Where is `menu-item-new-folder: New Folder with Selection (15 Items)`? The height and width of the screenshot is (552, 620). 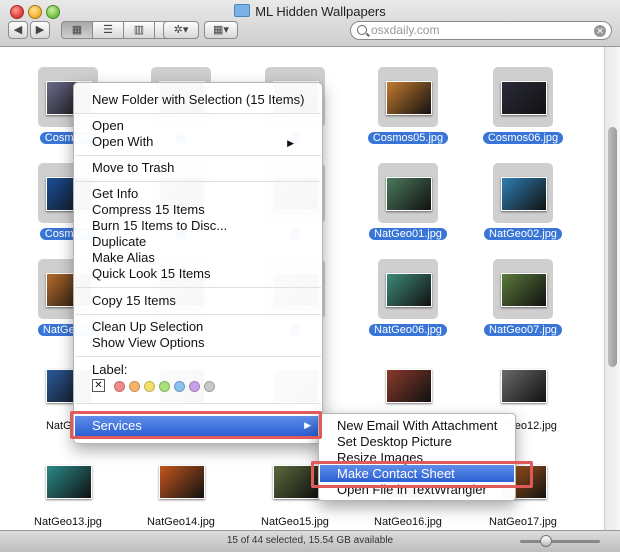
menu-item-new-folder: New Folder with Selection (15 Items) is located at coordinates (198, 100).